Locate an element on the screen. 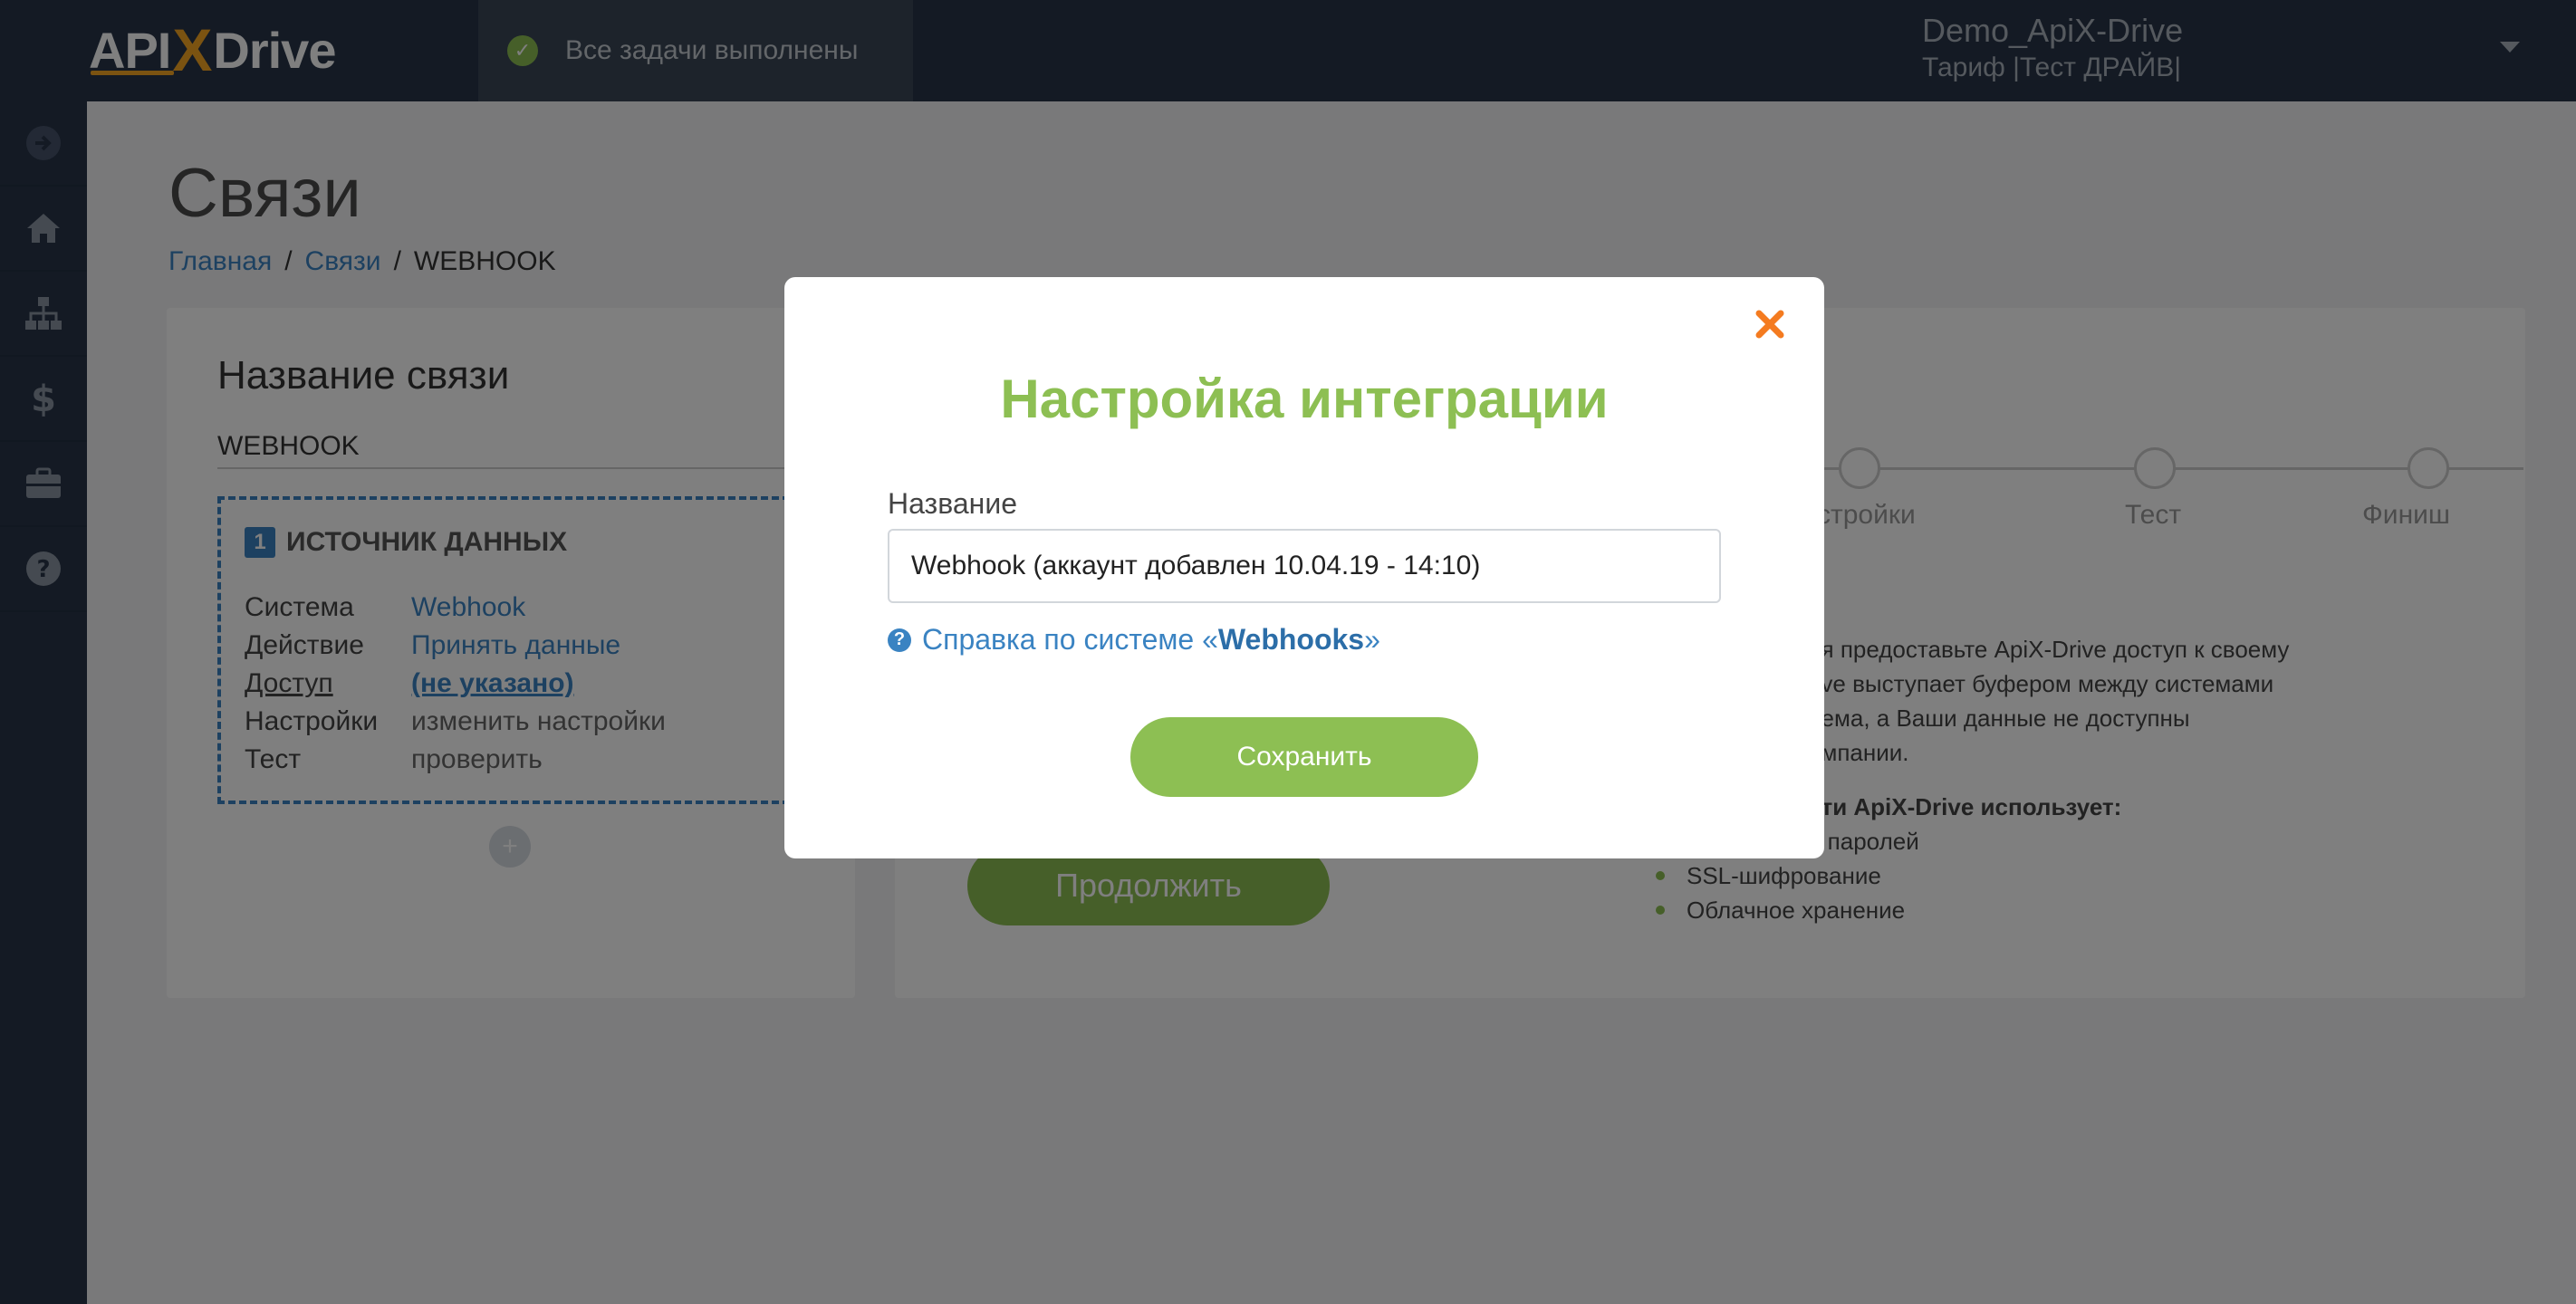 The image size is (2576, 1304). help-link: ? Справка по системе «Webhooks» is located at coordinates (1134, 640).